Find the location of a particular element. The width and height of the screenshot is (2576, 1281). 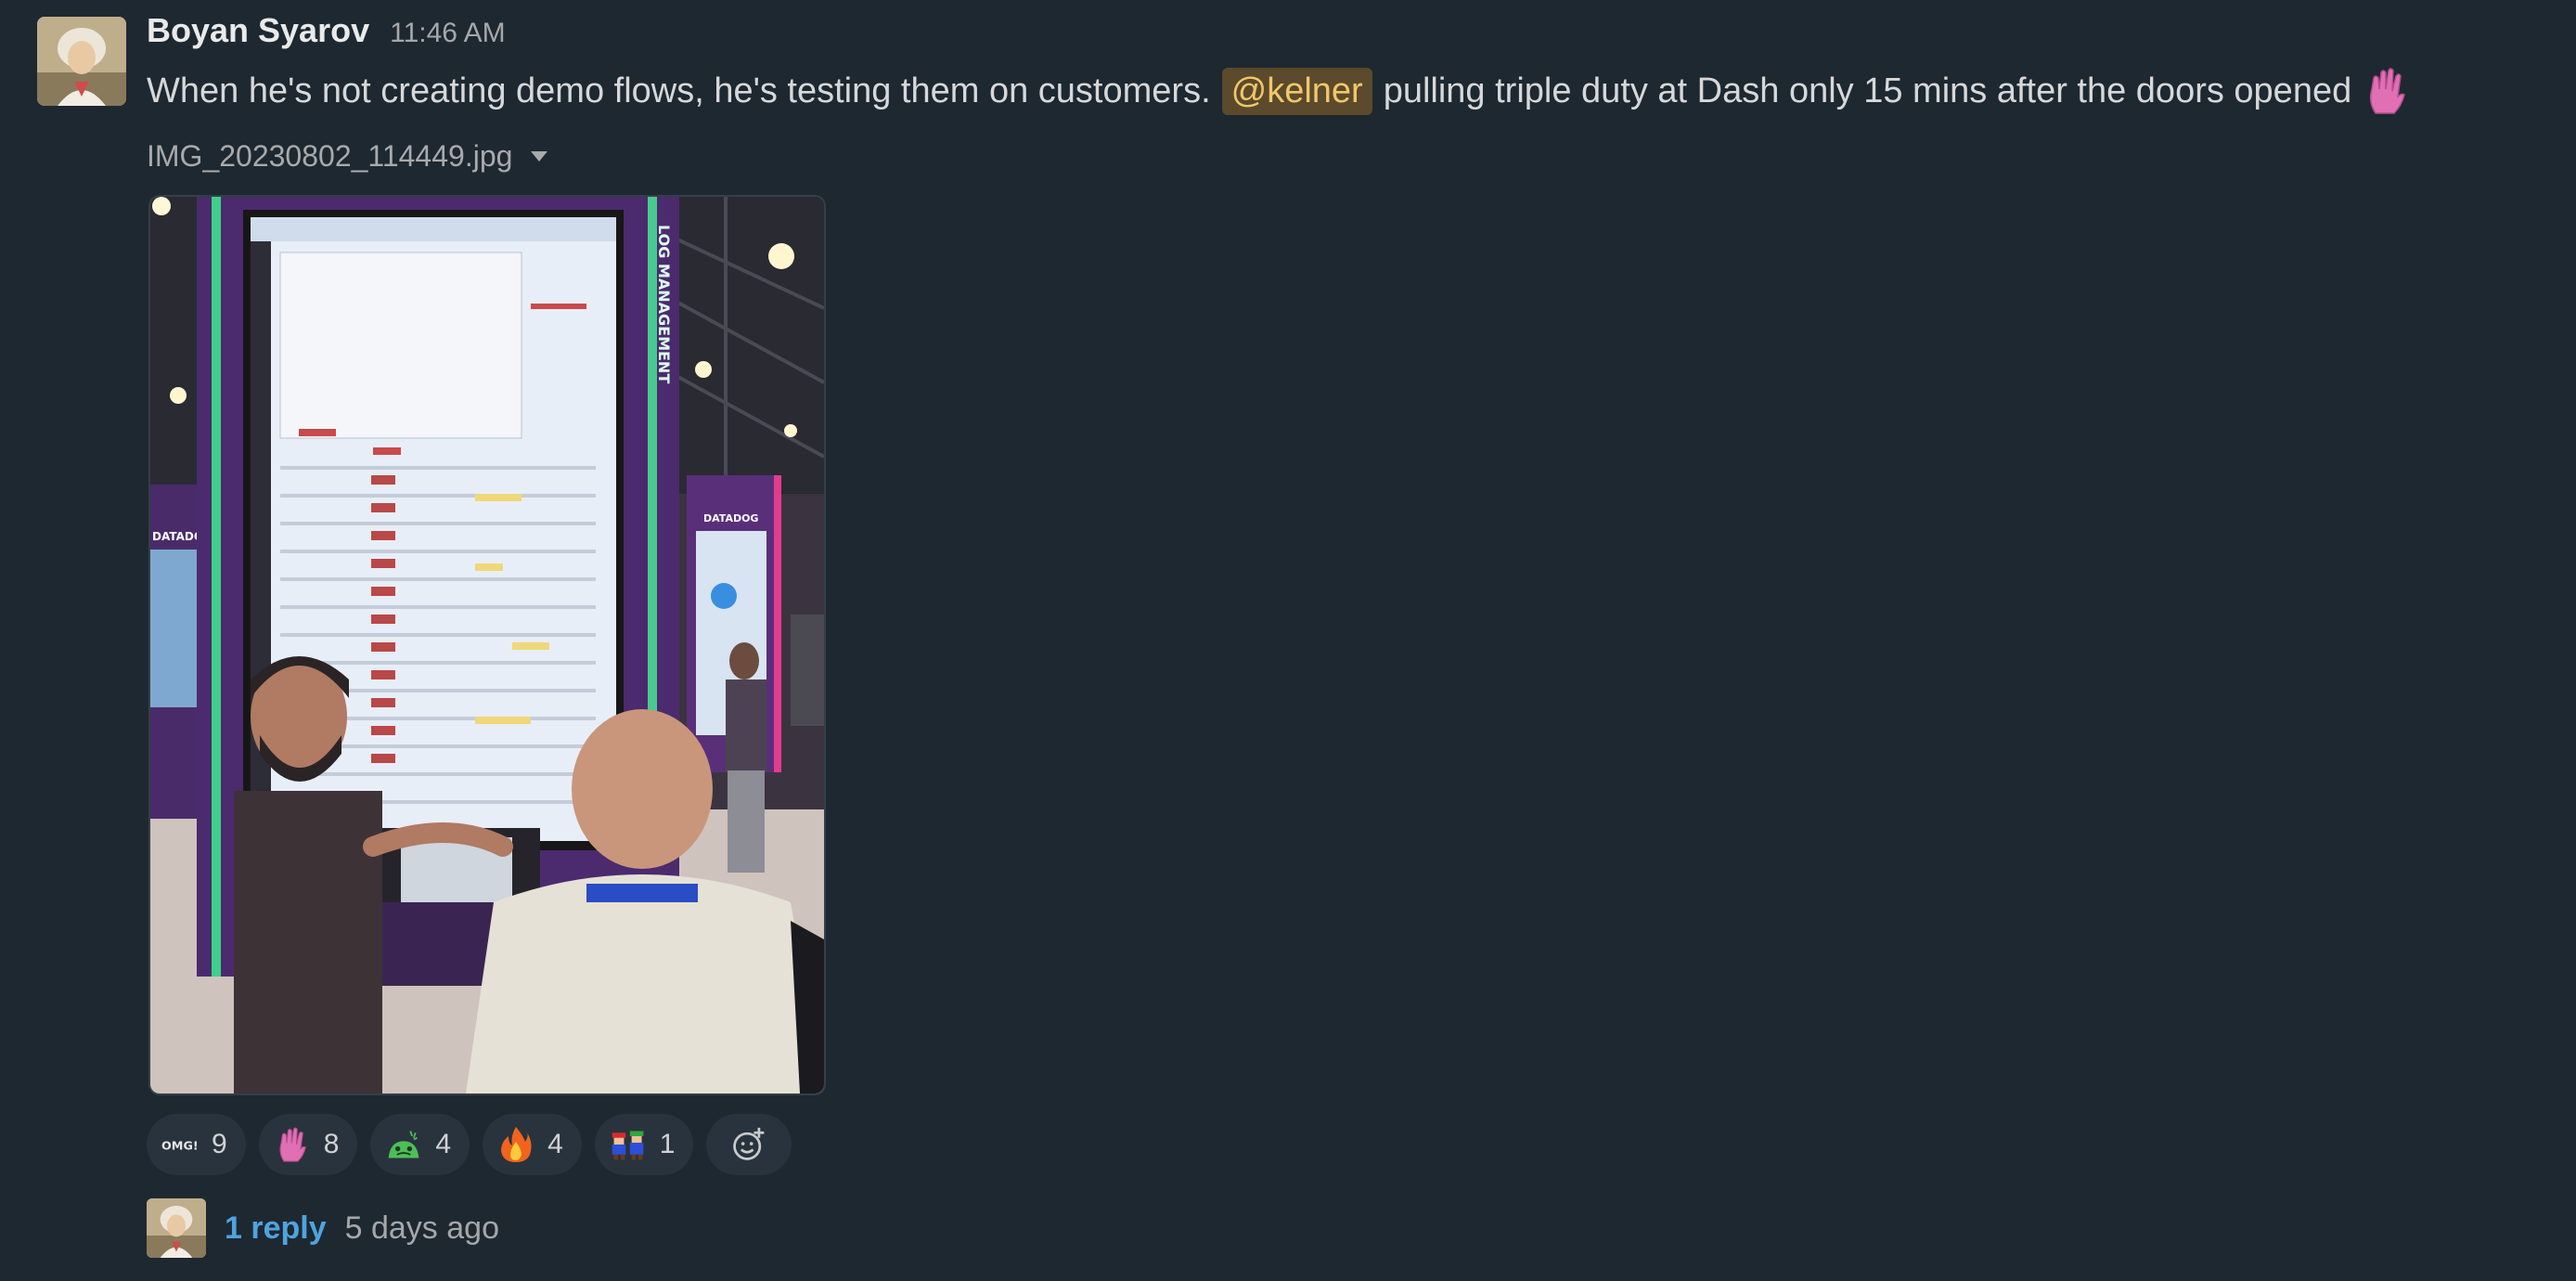

omg-label: OMG! is located at coordinates (180, 1145).